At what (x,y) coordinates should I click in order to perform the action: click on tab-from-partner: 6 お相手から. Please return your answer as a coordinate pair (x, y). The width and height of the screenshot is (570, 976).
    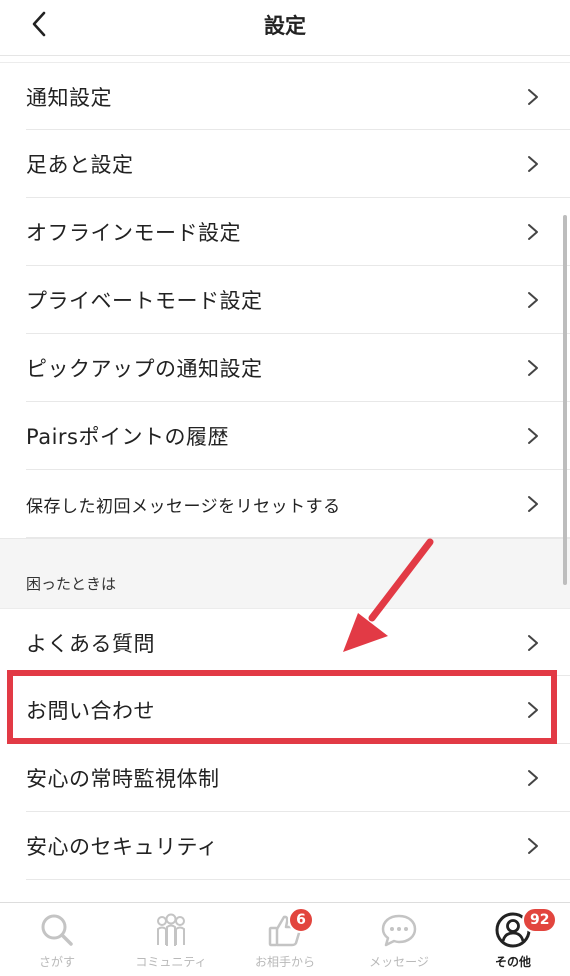
    Looking at the image, I should click on (285, 939).